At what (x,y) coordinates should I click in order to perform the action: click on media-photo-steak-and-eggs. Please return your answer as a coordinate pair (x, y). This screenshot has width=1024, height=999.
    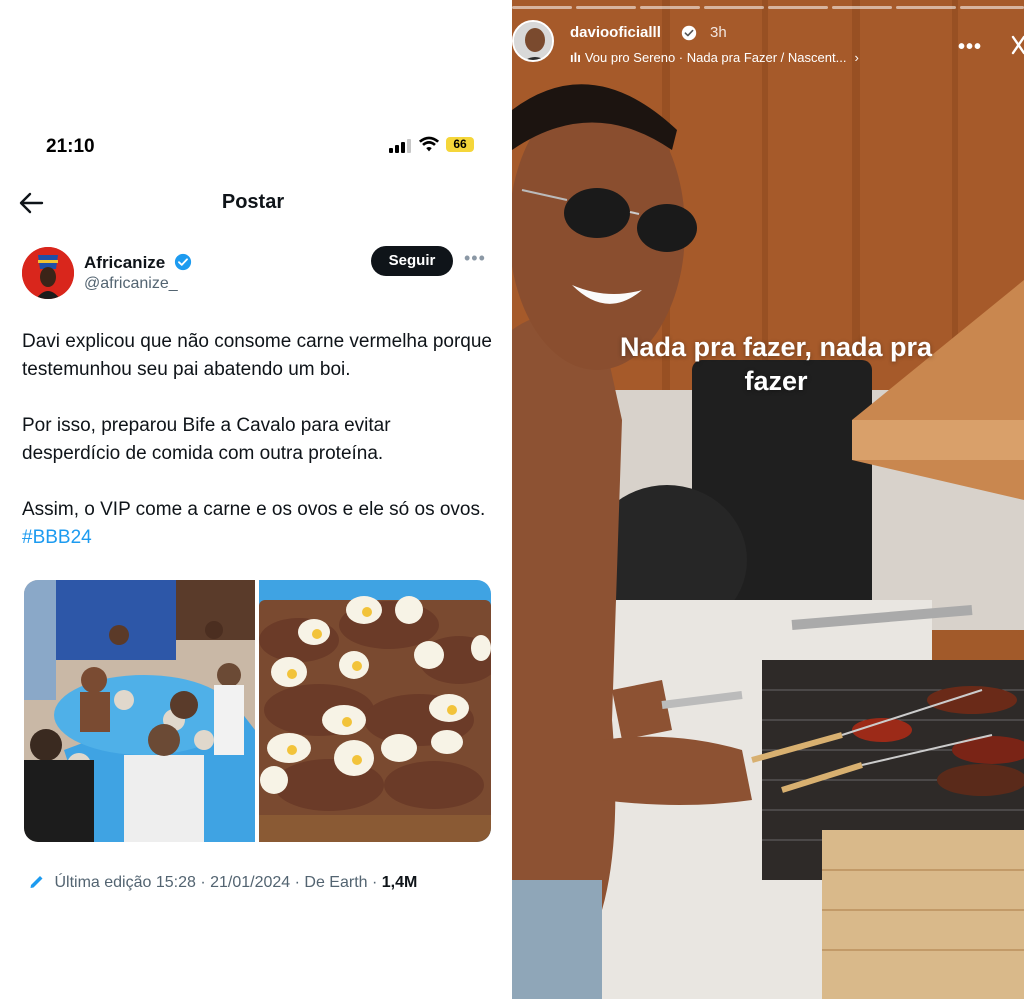
    Looking at the image, I should click on (375, 711).